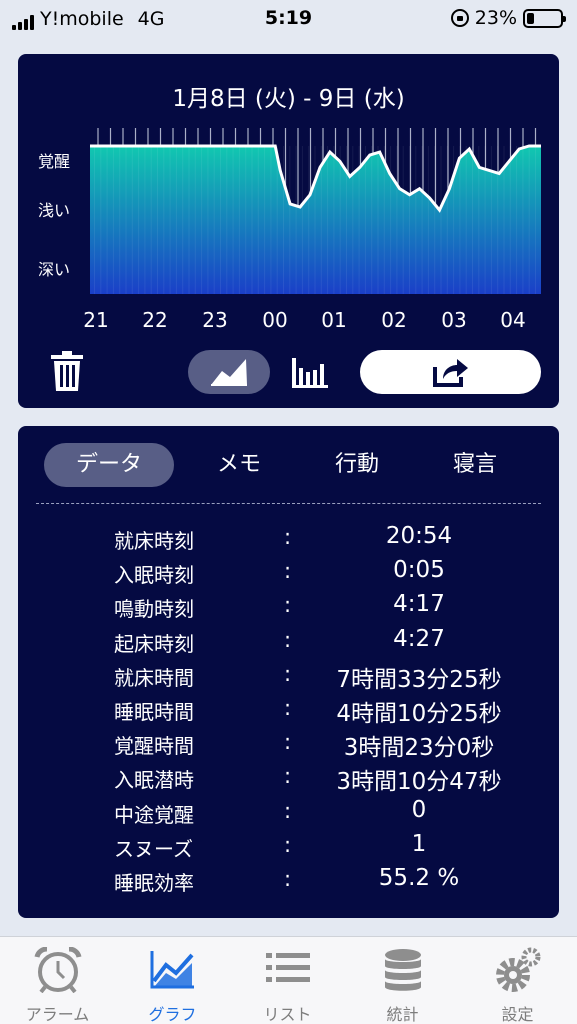  Describe the element at coordinates (288, 848) in the screenshot. I see `data-row: スヌーズ: 1` at that location.